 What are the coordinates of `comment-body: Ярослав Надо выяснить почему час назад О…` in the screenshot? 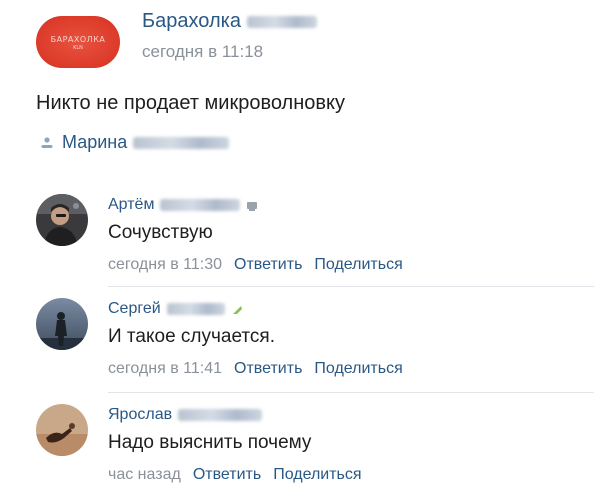 It's located at (348, 444).